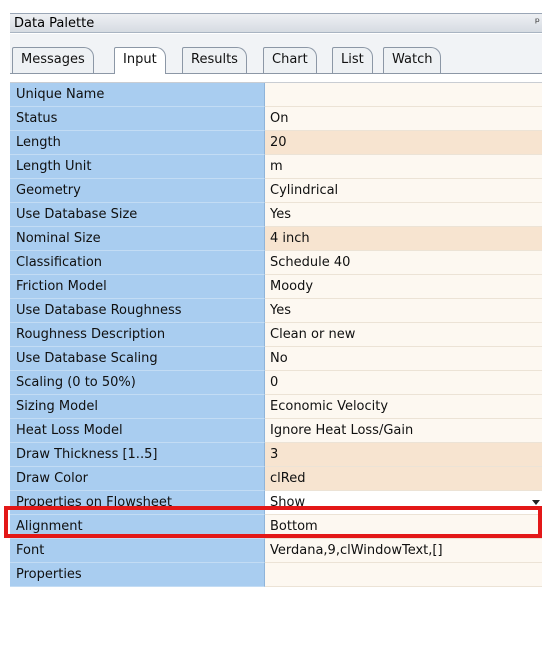 This screenshot has height=654, width=542. What do you see at coordinates (137, 455) in the screenshot?
I see `property-label: Draw Thickness [1..5]` at bounding box center [137, 455].